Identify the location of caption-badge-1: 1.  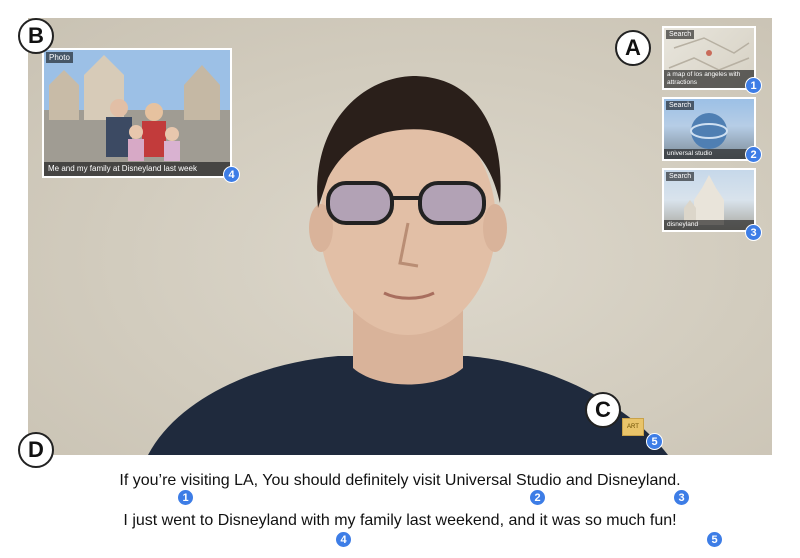
(185, 497).